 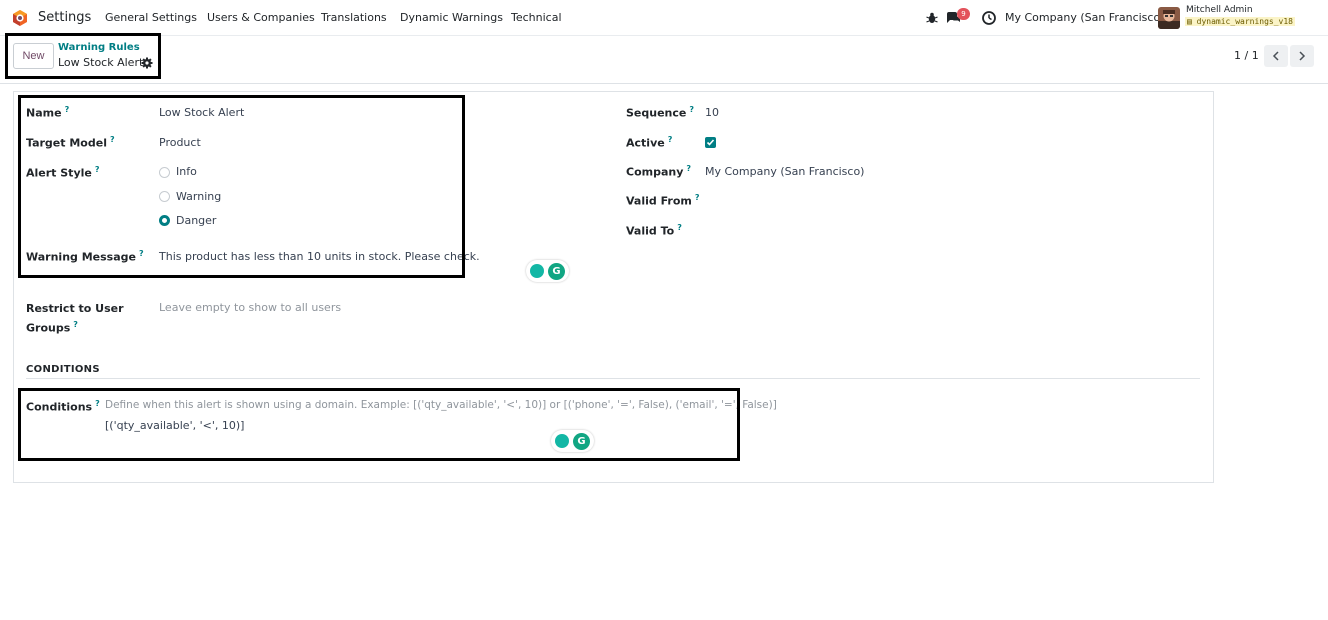 I want to click on radio-warning, so click(x=164, y=196).